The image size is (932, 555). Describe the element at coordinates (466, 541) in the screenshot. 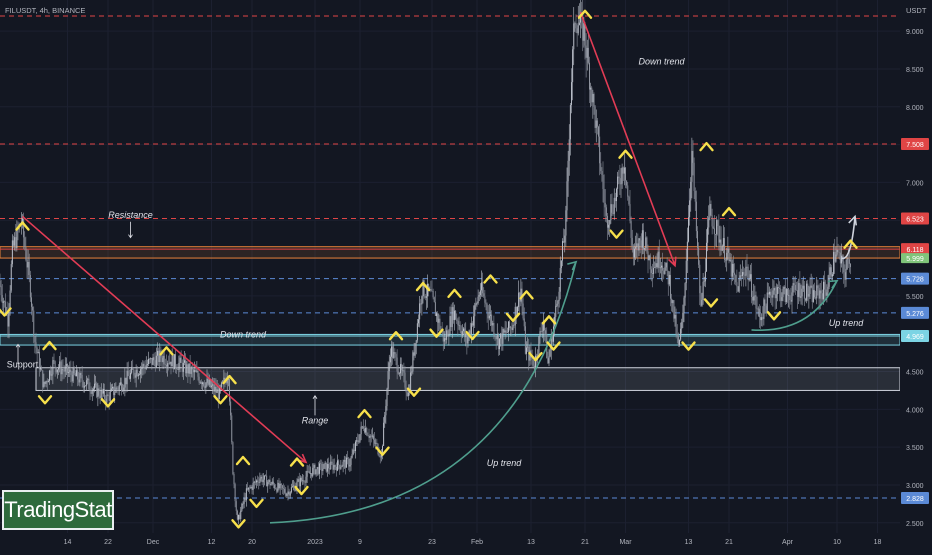

I see `time-axis: 14 22 Dec 12 20 2023 9 23 Feb 13 21 Mar 13 21 Apr 10 18` at that location.